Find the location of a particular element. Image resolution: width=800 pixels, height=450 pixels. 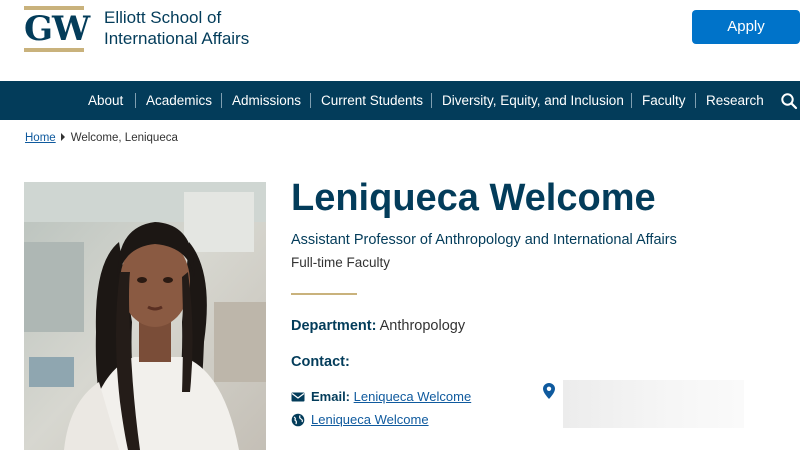

envelope-icon is located at coordinates (298, 397).